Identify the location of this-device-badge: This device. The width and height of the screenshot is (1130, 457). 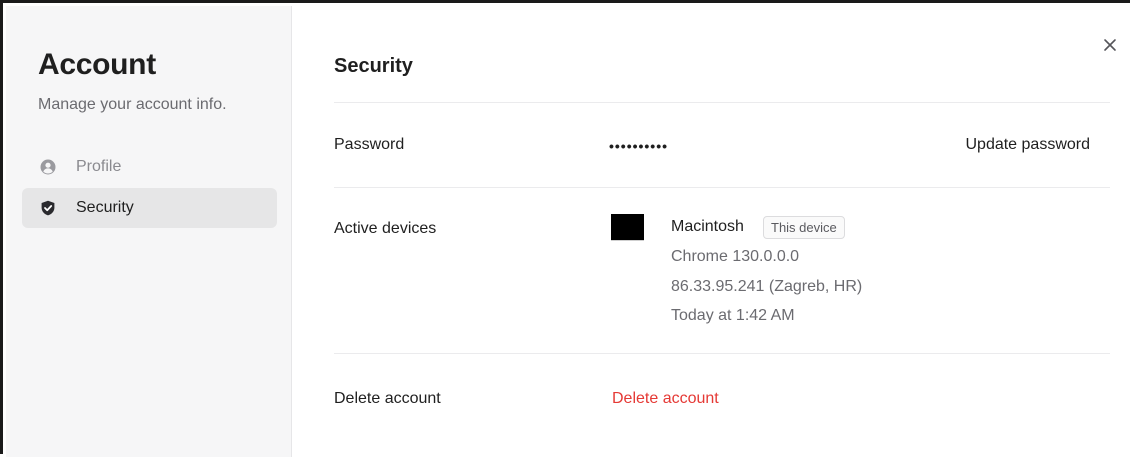
(804, 227).